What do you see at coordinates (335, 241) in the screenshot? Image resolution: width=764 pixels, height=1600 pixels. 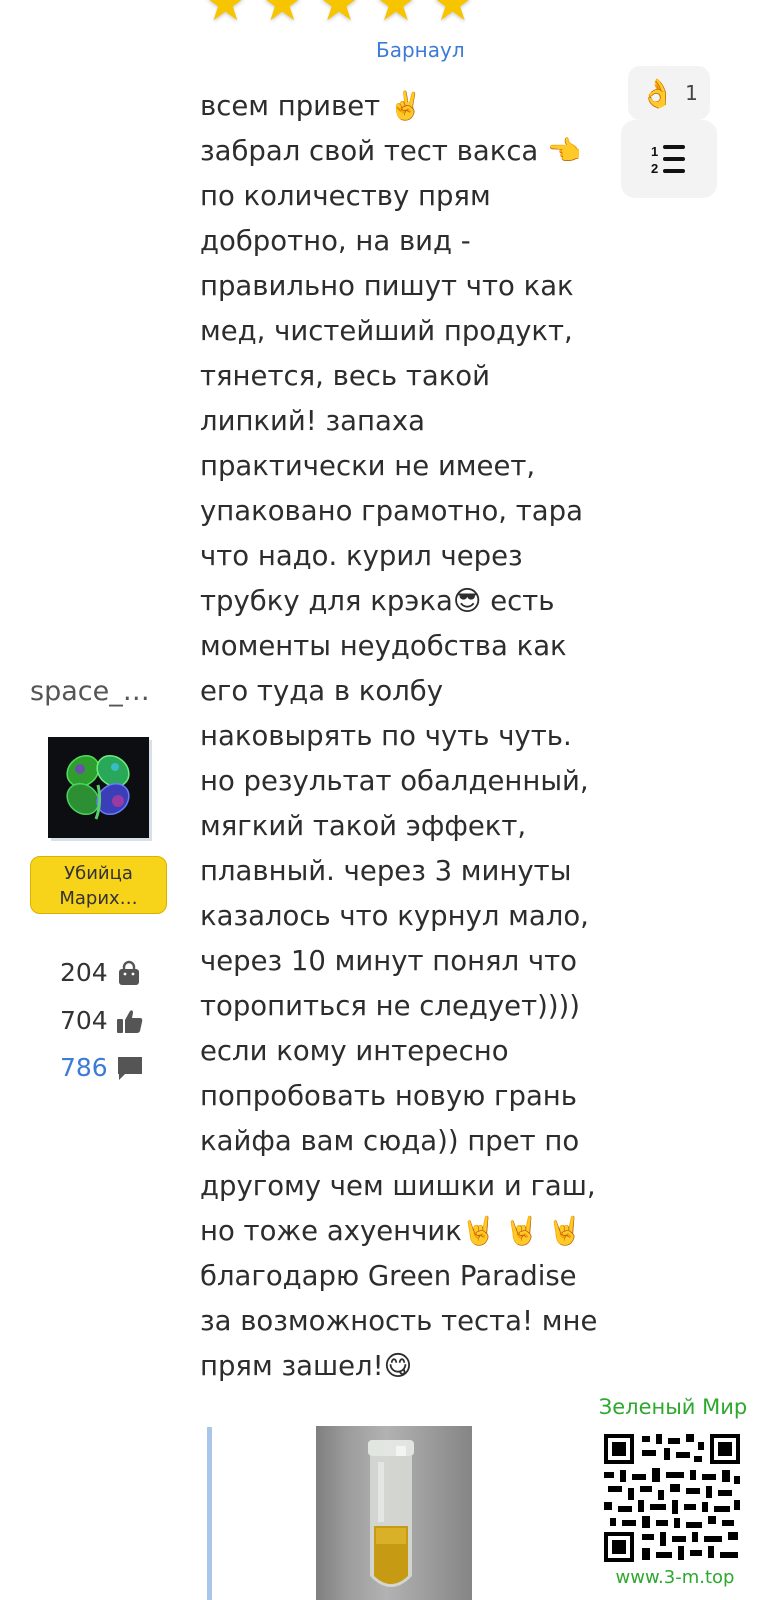 I see `post-line: добротно, на вид -` at bounding box center [335, 241].